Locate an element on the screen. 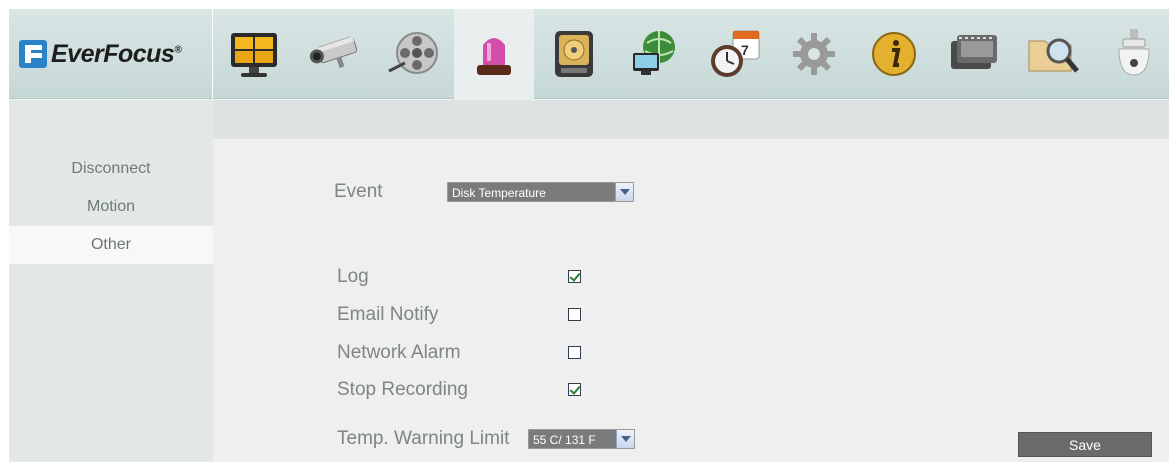  search-folder-icon is located at coordinates (1054, 54).